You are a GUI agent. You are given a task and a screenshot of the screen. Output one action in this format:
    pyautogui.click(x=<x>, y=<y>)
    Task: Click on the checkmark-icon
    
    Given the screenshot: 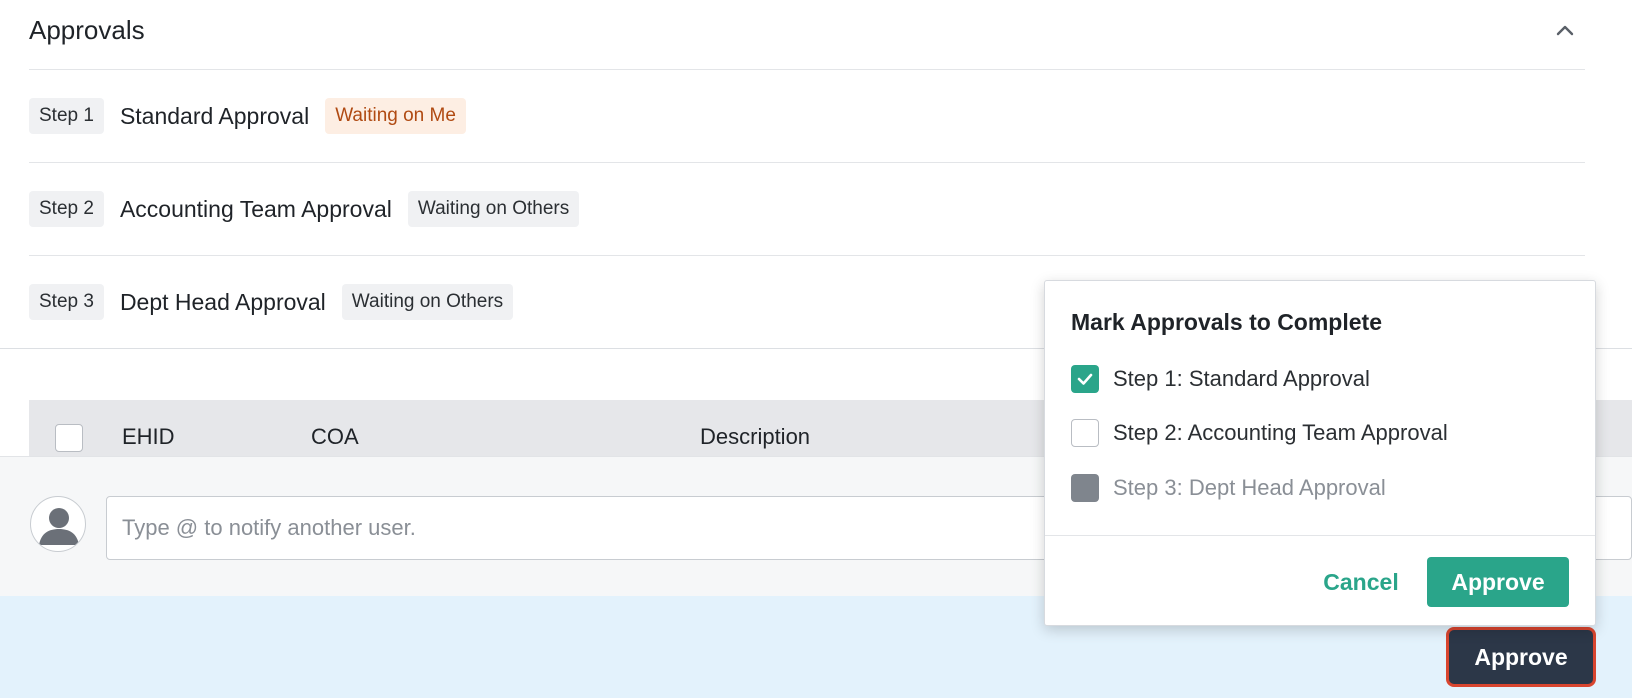 What is the action you would take?
    pyautogui.click(x=1085, y=379)
    